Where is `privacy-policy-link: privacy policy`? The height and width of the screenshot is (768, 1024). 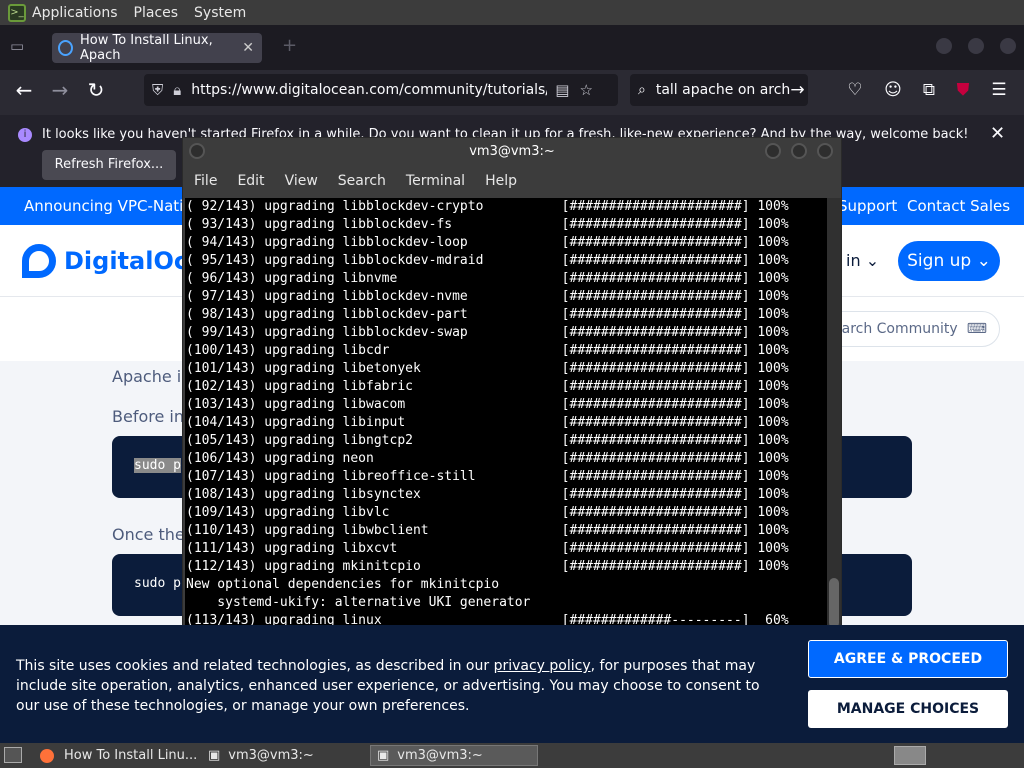 privacy-policy-link: privacy policy is located at coordinates (542, 666).